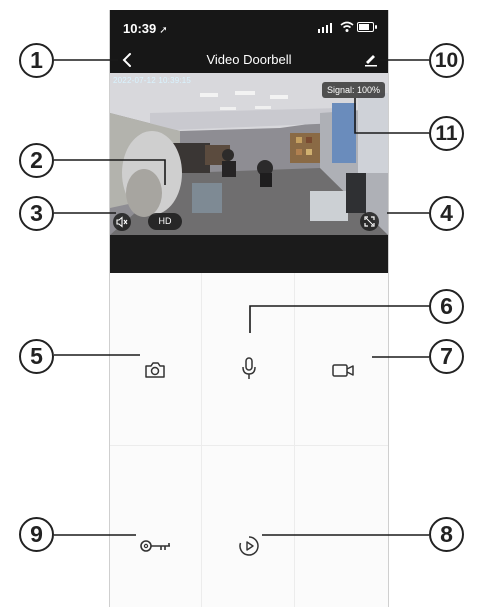 The height and width of the screenshot is (607, 480). What do you see at coordinates (152, 80) in the screenshot?
I see `video-timestamp: 2022-07-12 10:39:15` at bounding box center [152, 80].